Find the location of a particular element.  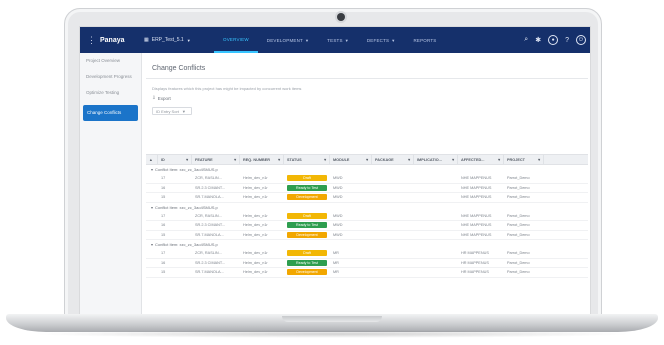

grid-icon: ▦ is located at coordinates (146, 40).